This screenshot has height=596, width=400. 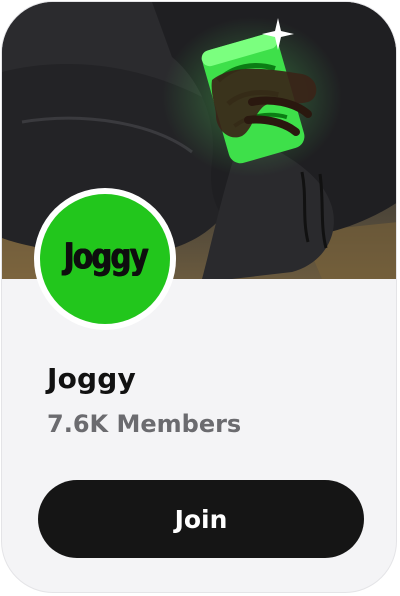 I want to click on avatar-logo-text: Joggy, so click(x=105, y=257).